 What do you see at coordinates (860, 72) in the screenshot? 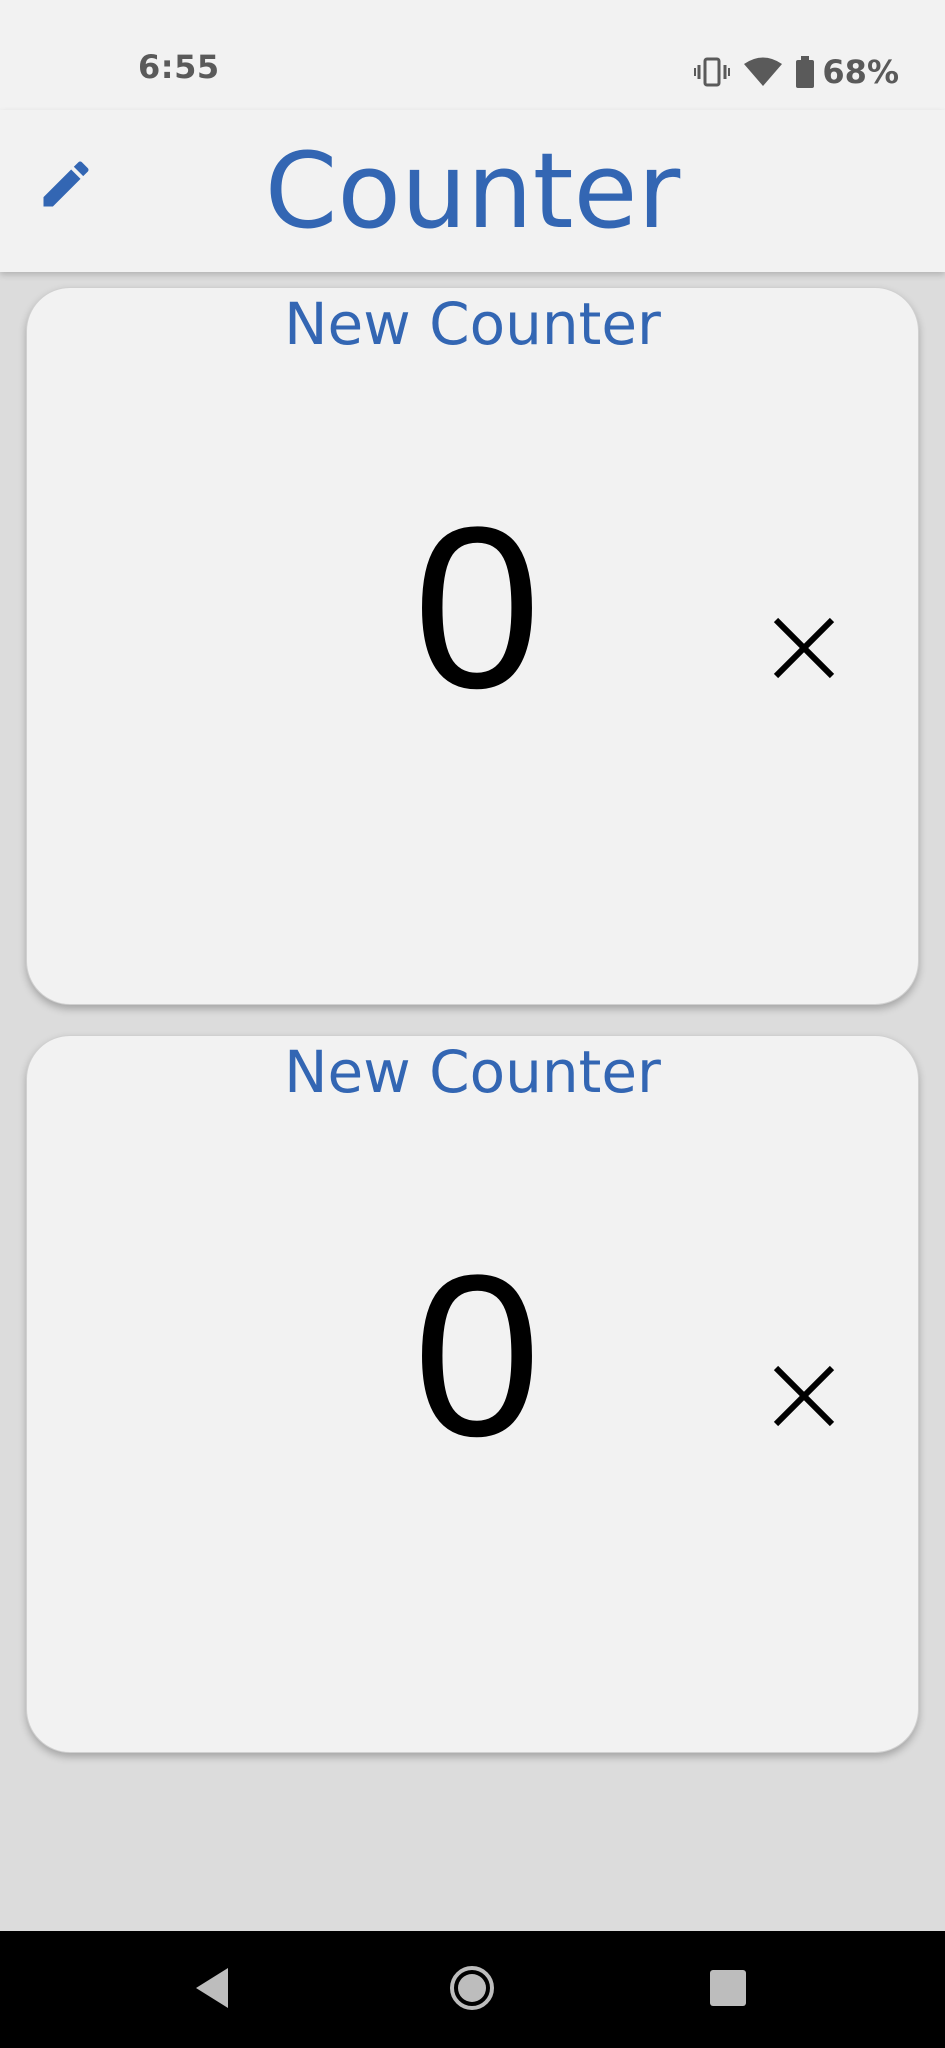
I see `battery-percent: 68%` at bounding box center [860, 72].